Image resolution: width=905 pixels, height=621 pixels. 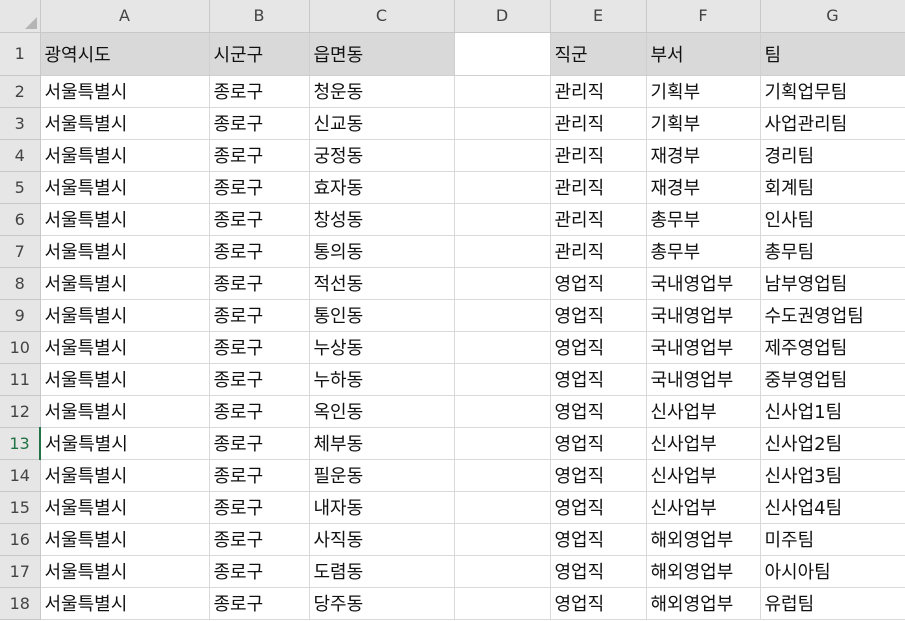 I want to click on column-header-e: E, so click(x=598, y=16).